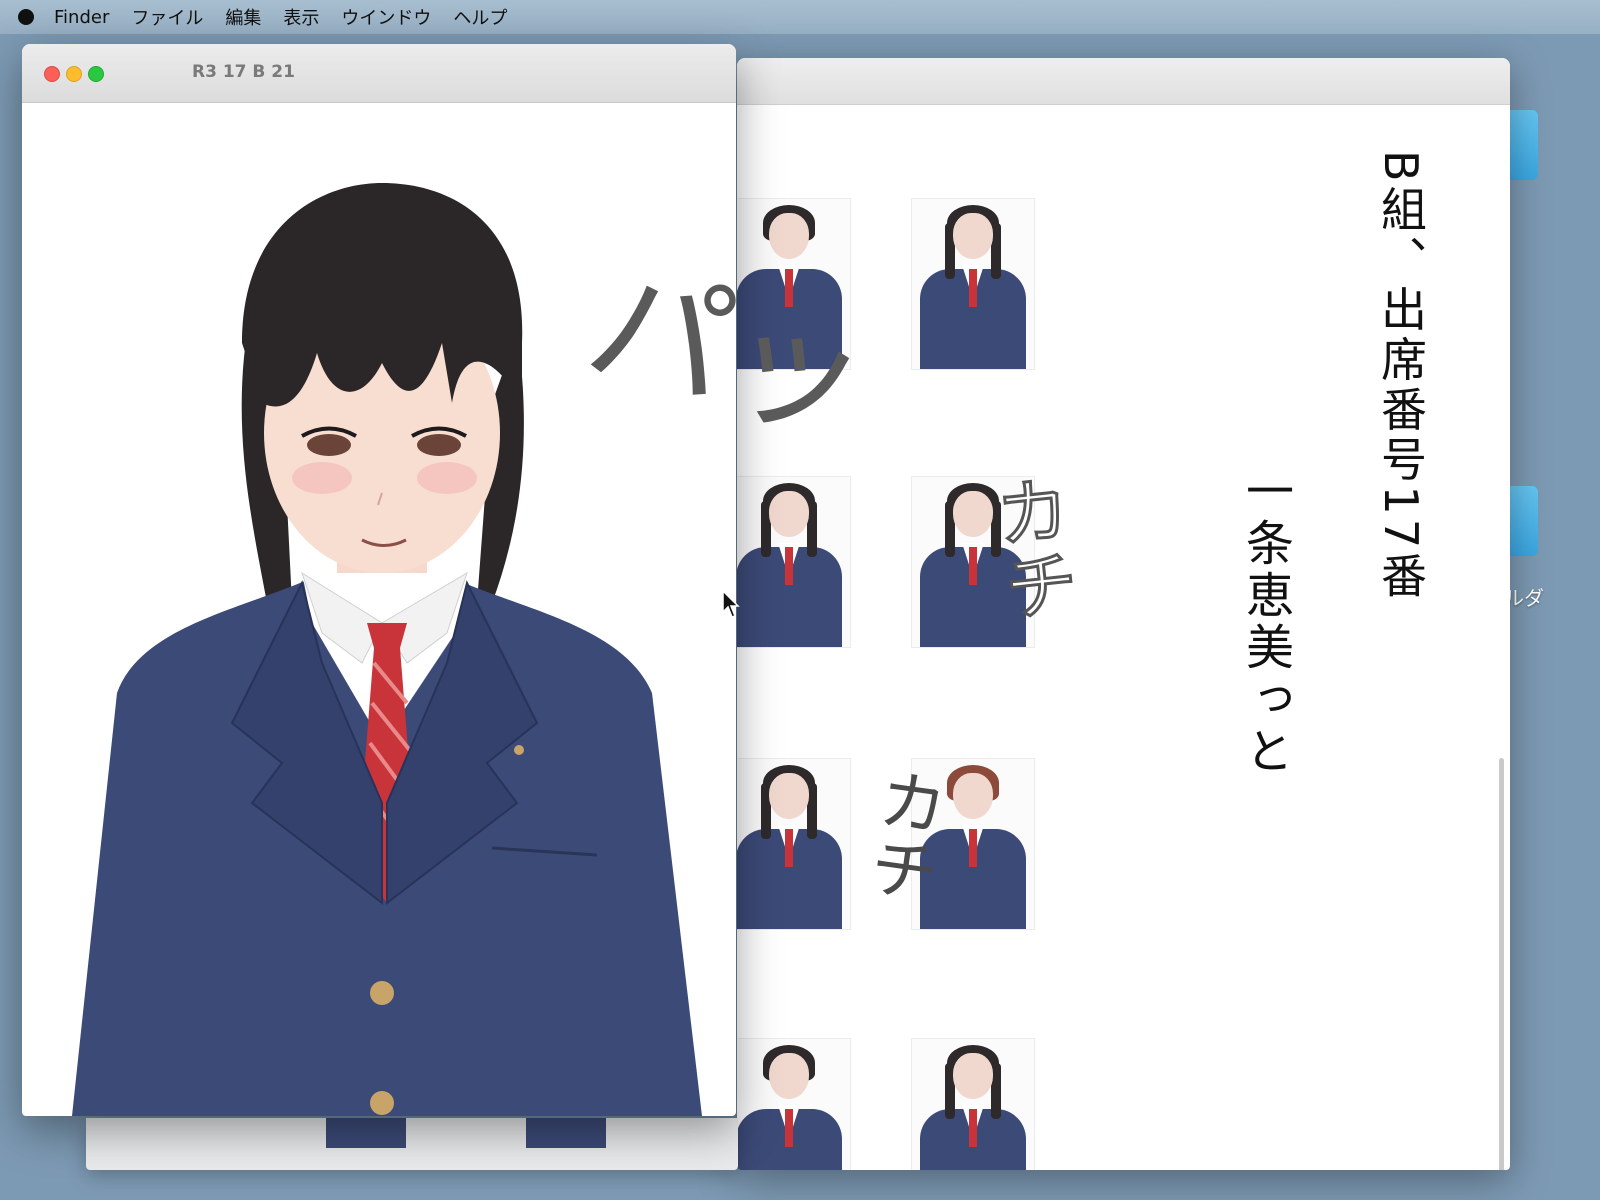 The image size is (1600, 1200). I want to click on menu-view: 表示, so click(301, 17).